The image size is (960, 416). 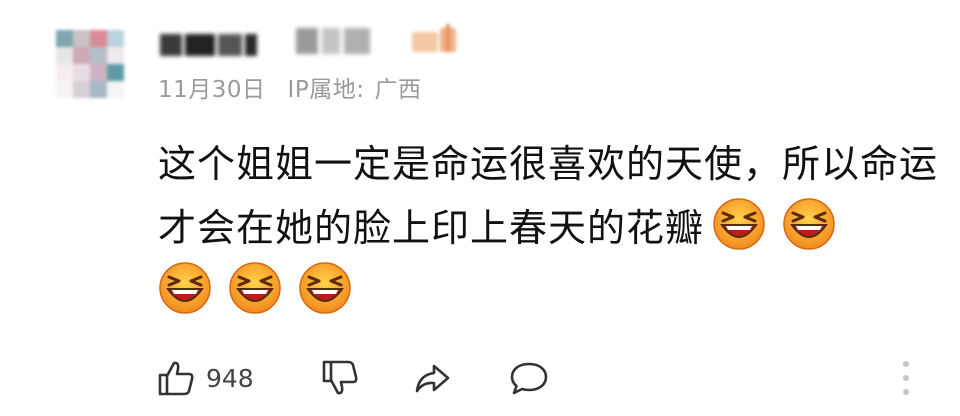 I want to click on thumbs-down-icon, so click(x=340, y=377).